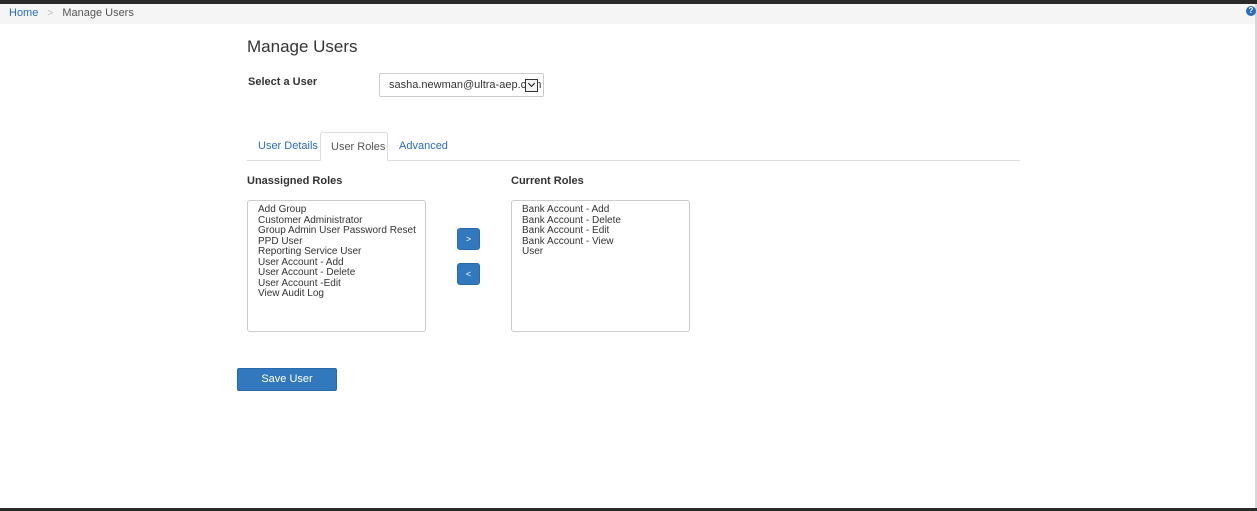 The width and height of the screenshot is (1257, 511). Describe the element at coordinates (605, 231) in the screenshot. I see `current-role-item: Bank Account - Edit` at that location.